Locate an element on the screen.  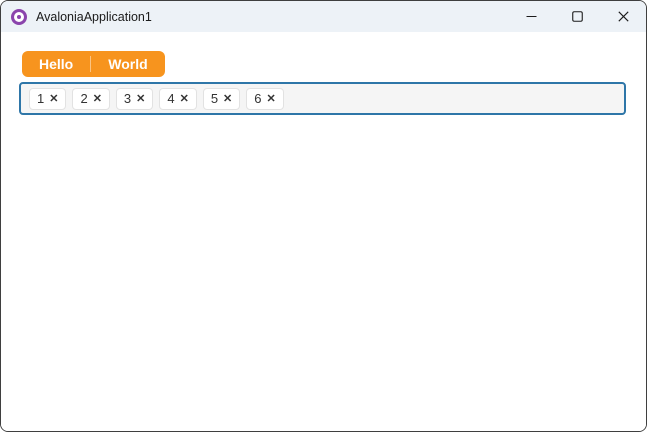
window-controls is located at coordinates (577, 16).